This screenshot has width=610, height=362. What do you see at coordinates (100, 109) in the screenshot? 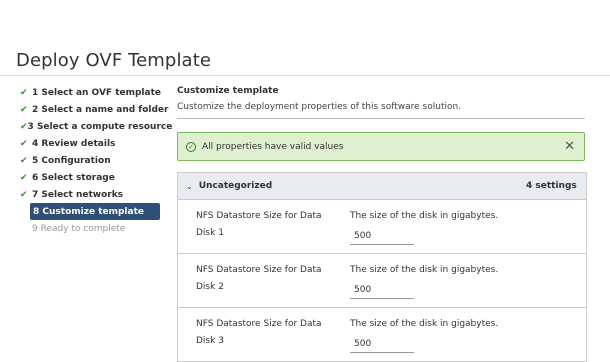
I see `step-label: 2 Select a name and folder` at bounding box center [100, 109].